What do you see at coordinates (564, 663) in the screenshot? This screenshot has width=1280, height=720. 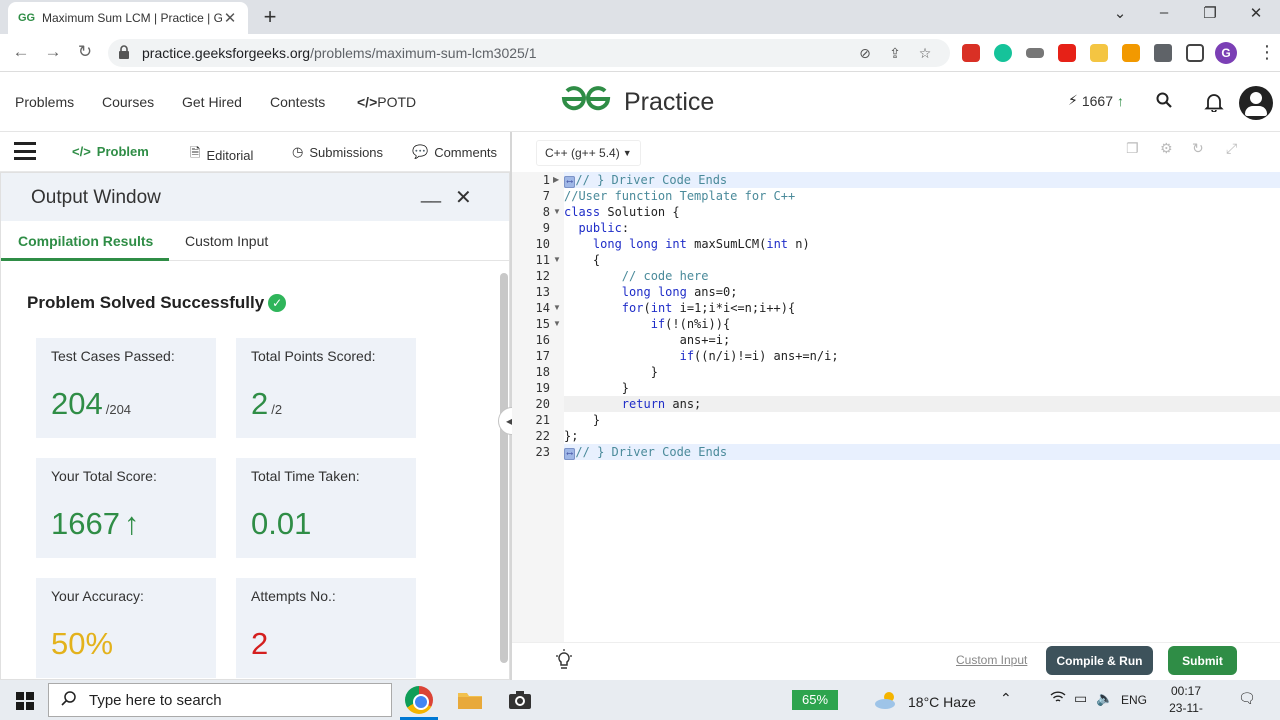 I see `lightbulb-icon` at bounding box center [564, 663].